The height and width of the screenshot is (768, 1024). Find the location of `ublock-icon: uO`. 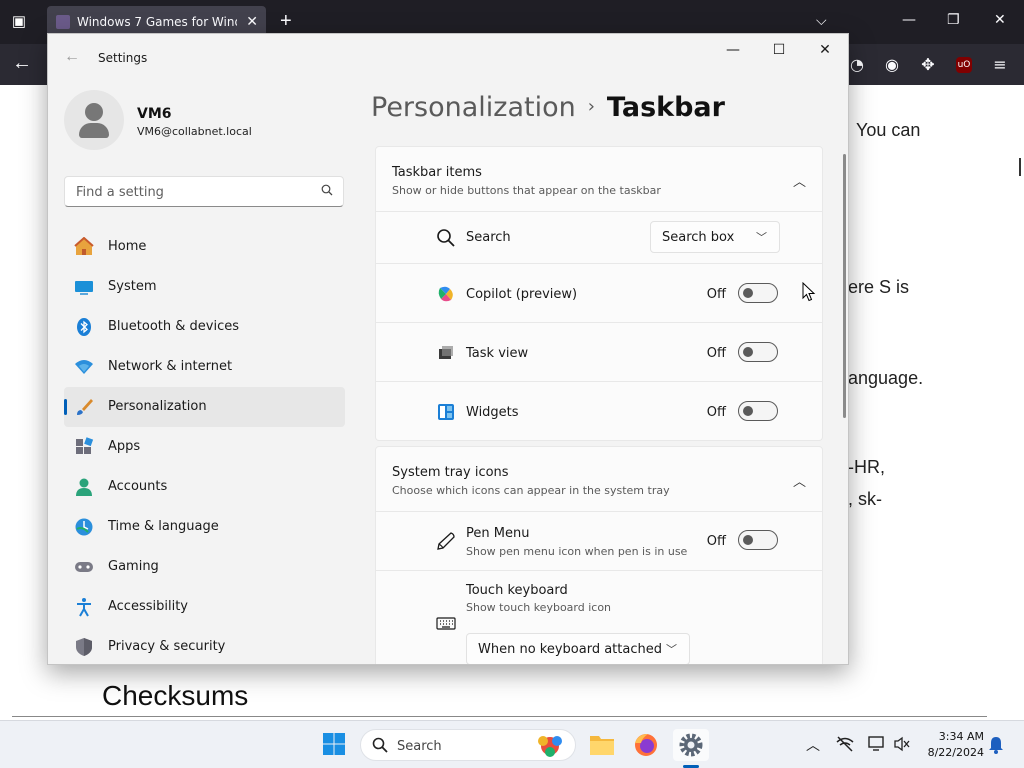

ublock-icon: uO is located at coordinates (964, 65).